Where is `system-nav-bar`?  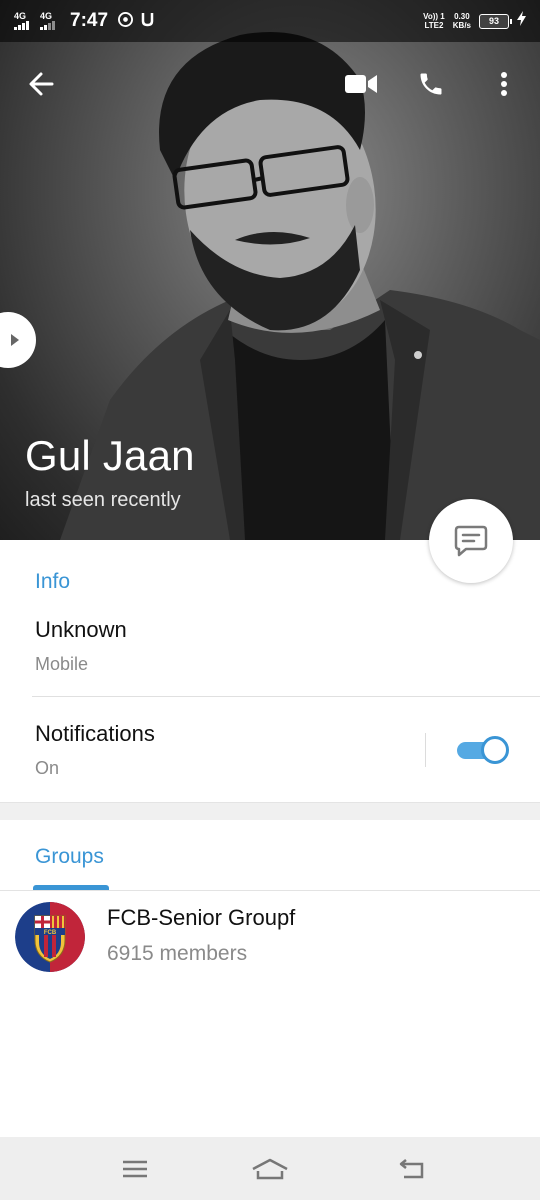
system-nav-bar is located at coordinates (270, 1168).